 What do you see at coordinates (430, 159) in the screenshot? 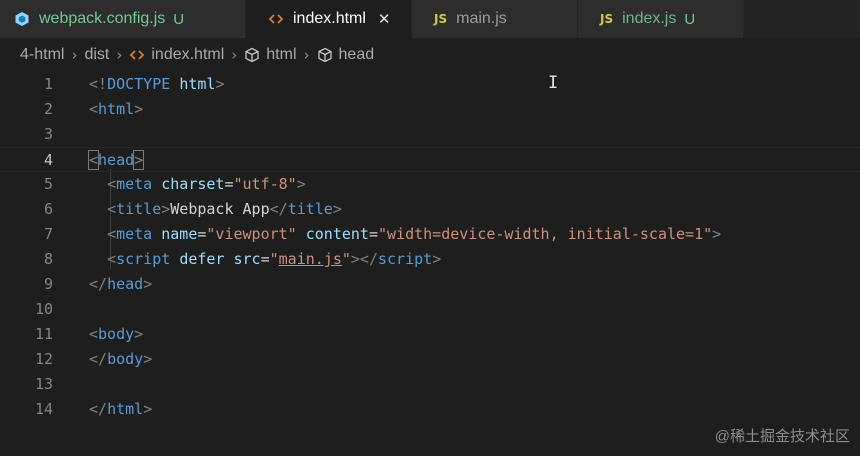
I see `code-line: 4 <head>` at bounding box center [430, 159].